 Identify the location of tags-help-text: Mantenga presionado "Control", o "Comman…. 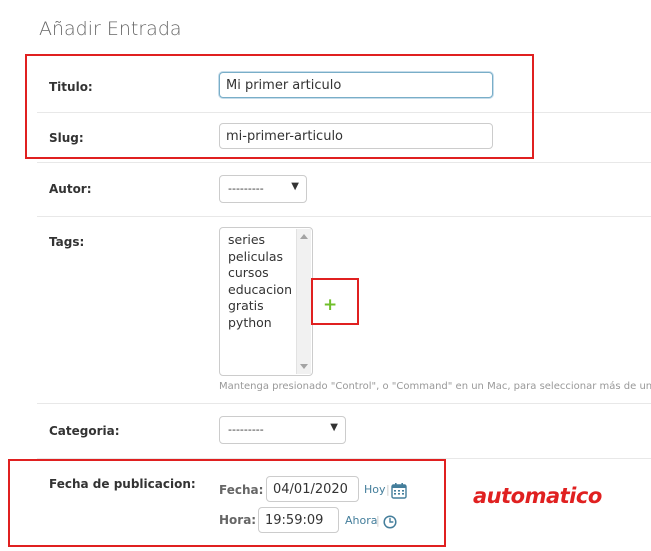
(435, 386).